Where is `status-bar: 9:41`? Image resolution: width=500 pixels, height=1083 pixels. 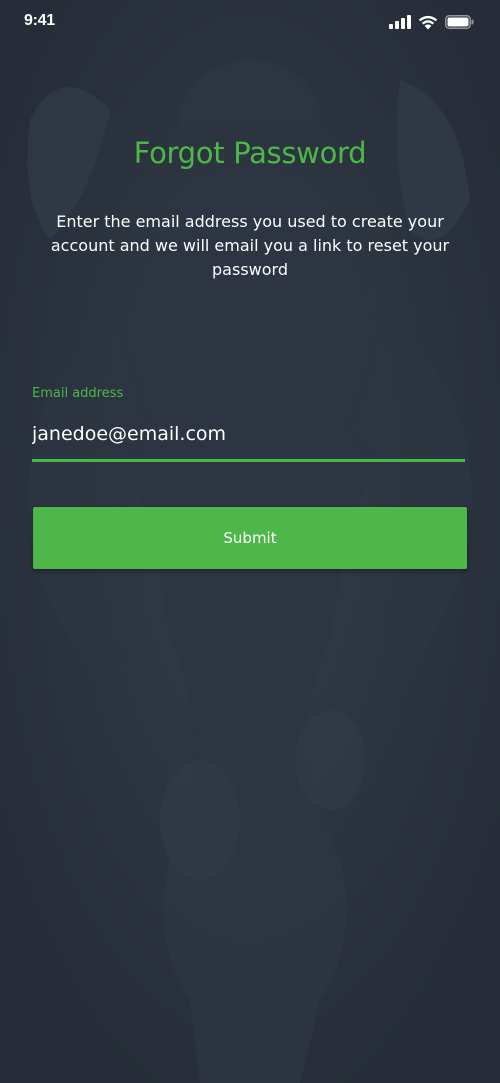
status-bar: 9:41 is located at coordinates (250, 22).